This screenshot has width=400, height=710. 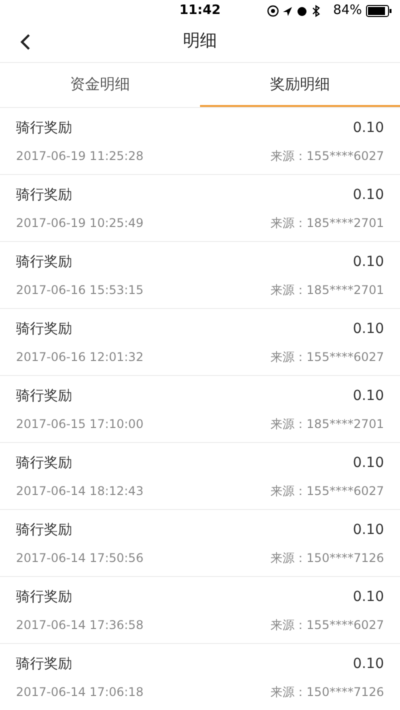 What do you see at coordinates (200, 42) in the screenshot?
I see `page-title: 明细` at bounding box center [200, 42].